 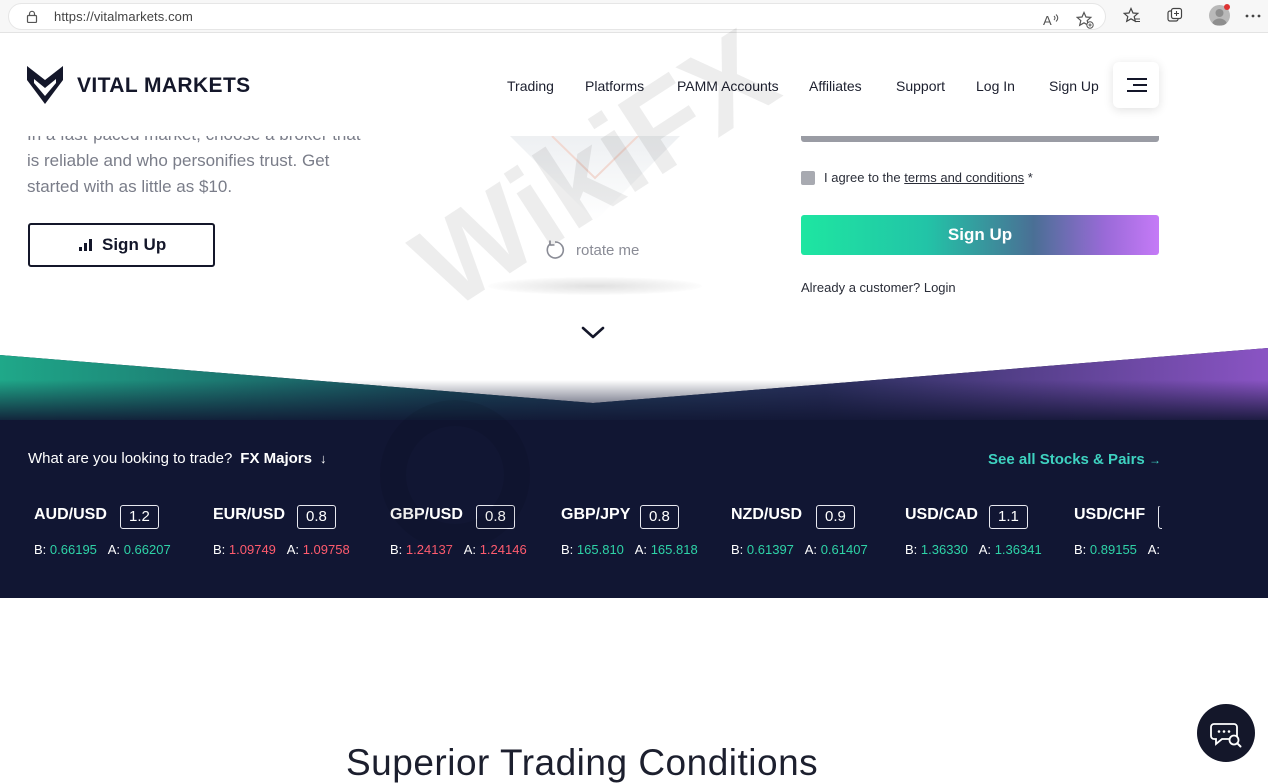 What do you see at coordinates (1066, 459) in the screenshot?
I see `see-all-label: See all Stocks & Pairs` at bounding box center [1066, 459].